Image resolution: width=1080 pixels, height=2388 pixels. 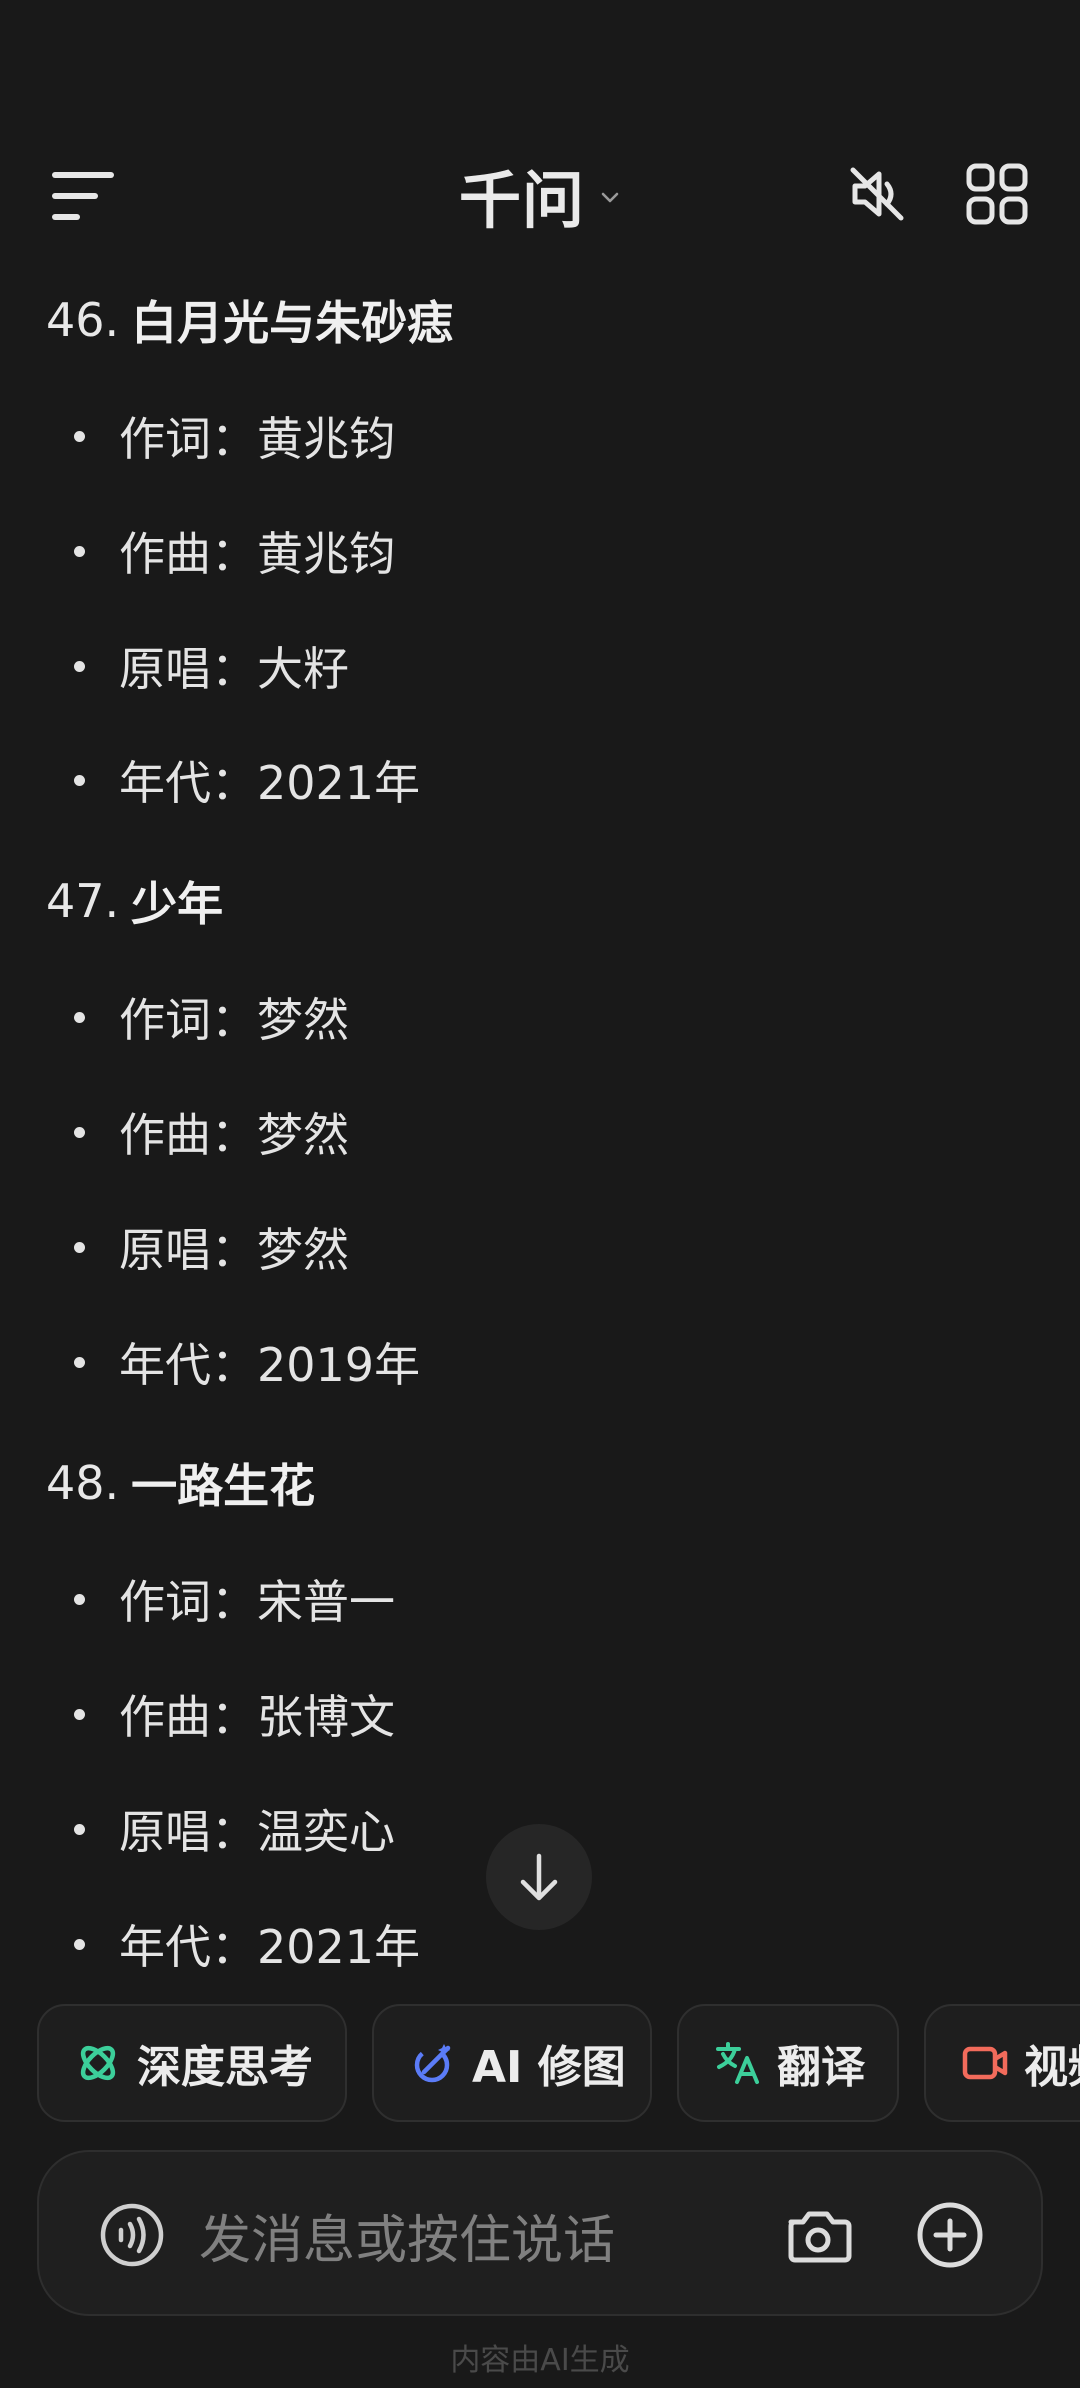 I want to click on list-item: 作曲：梦然, so click(x=211, y=1132).